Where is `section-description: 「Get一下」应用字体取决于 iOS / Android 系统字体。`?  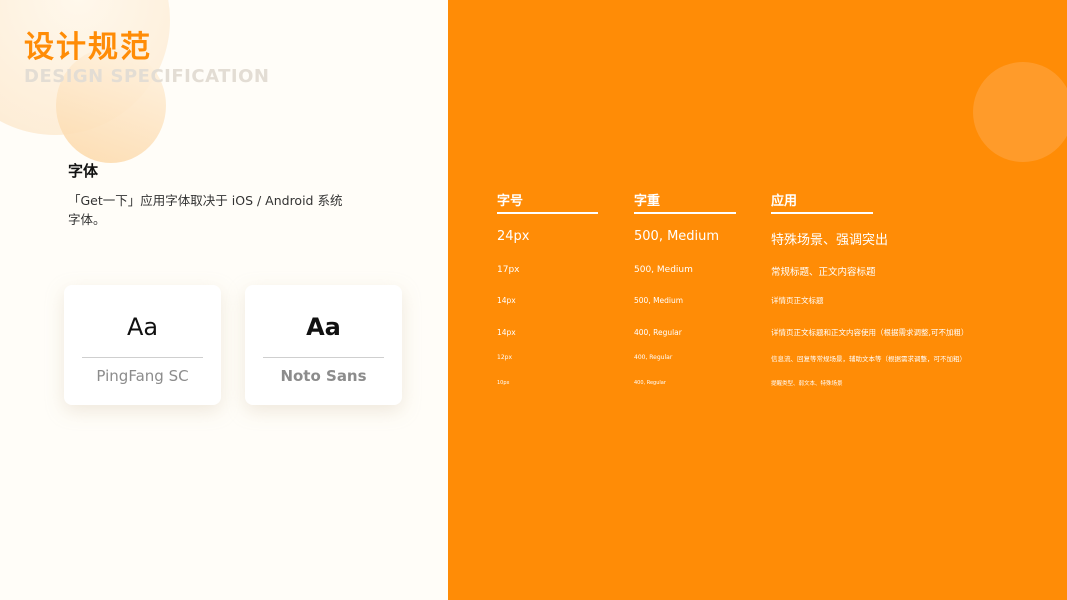 section-description: 「Get一下」应用字体取决于 iOS / Android 系统字体。 is located at coordinates (205, 210).